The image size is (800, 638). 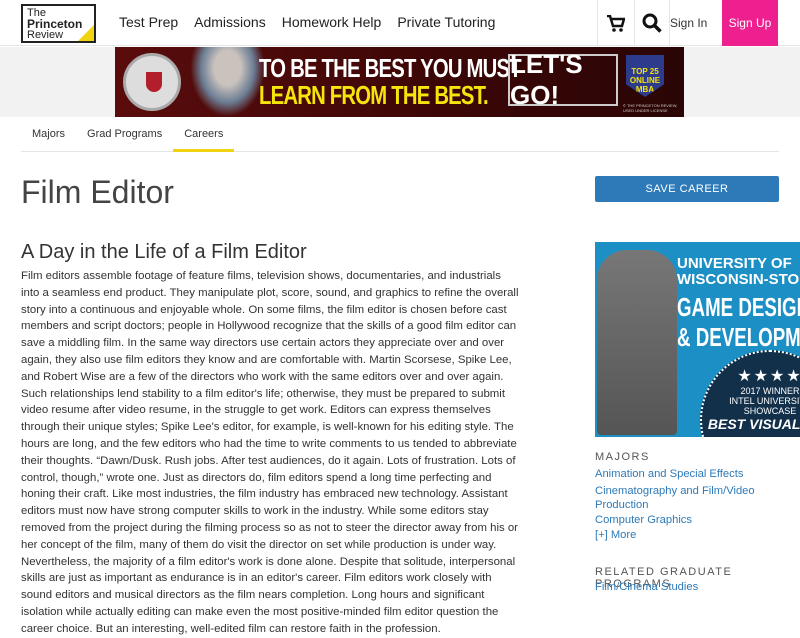 I want to click on sign-in-link: Sign In, so click(x=688, y=23).